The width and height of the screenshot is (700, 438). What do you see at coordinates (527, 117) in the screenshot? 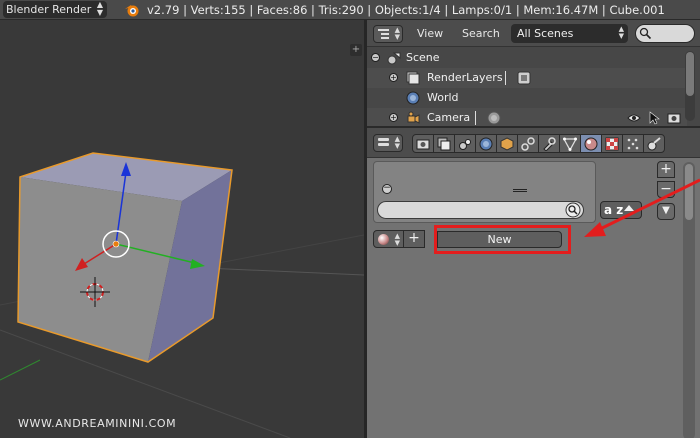
I see `tree-item-camera: + Camera` at bounding box center [527, 117].